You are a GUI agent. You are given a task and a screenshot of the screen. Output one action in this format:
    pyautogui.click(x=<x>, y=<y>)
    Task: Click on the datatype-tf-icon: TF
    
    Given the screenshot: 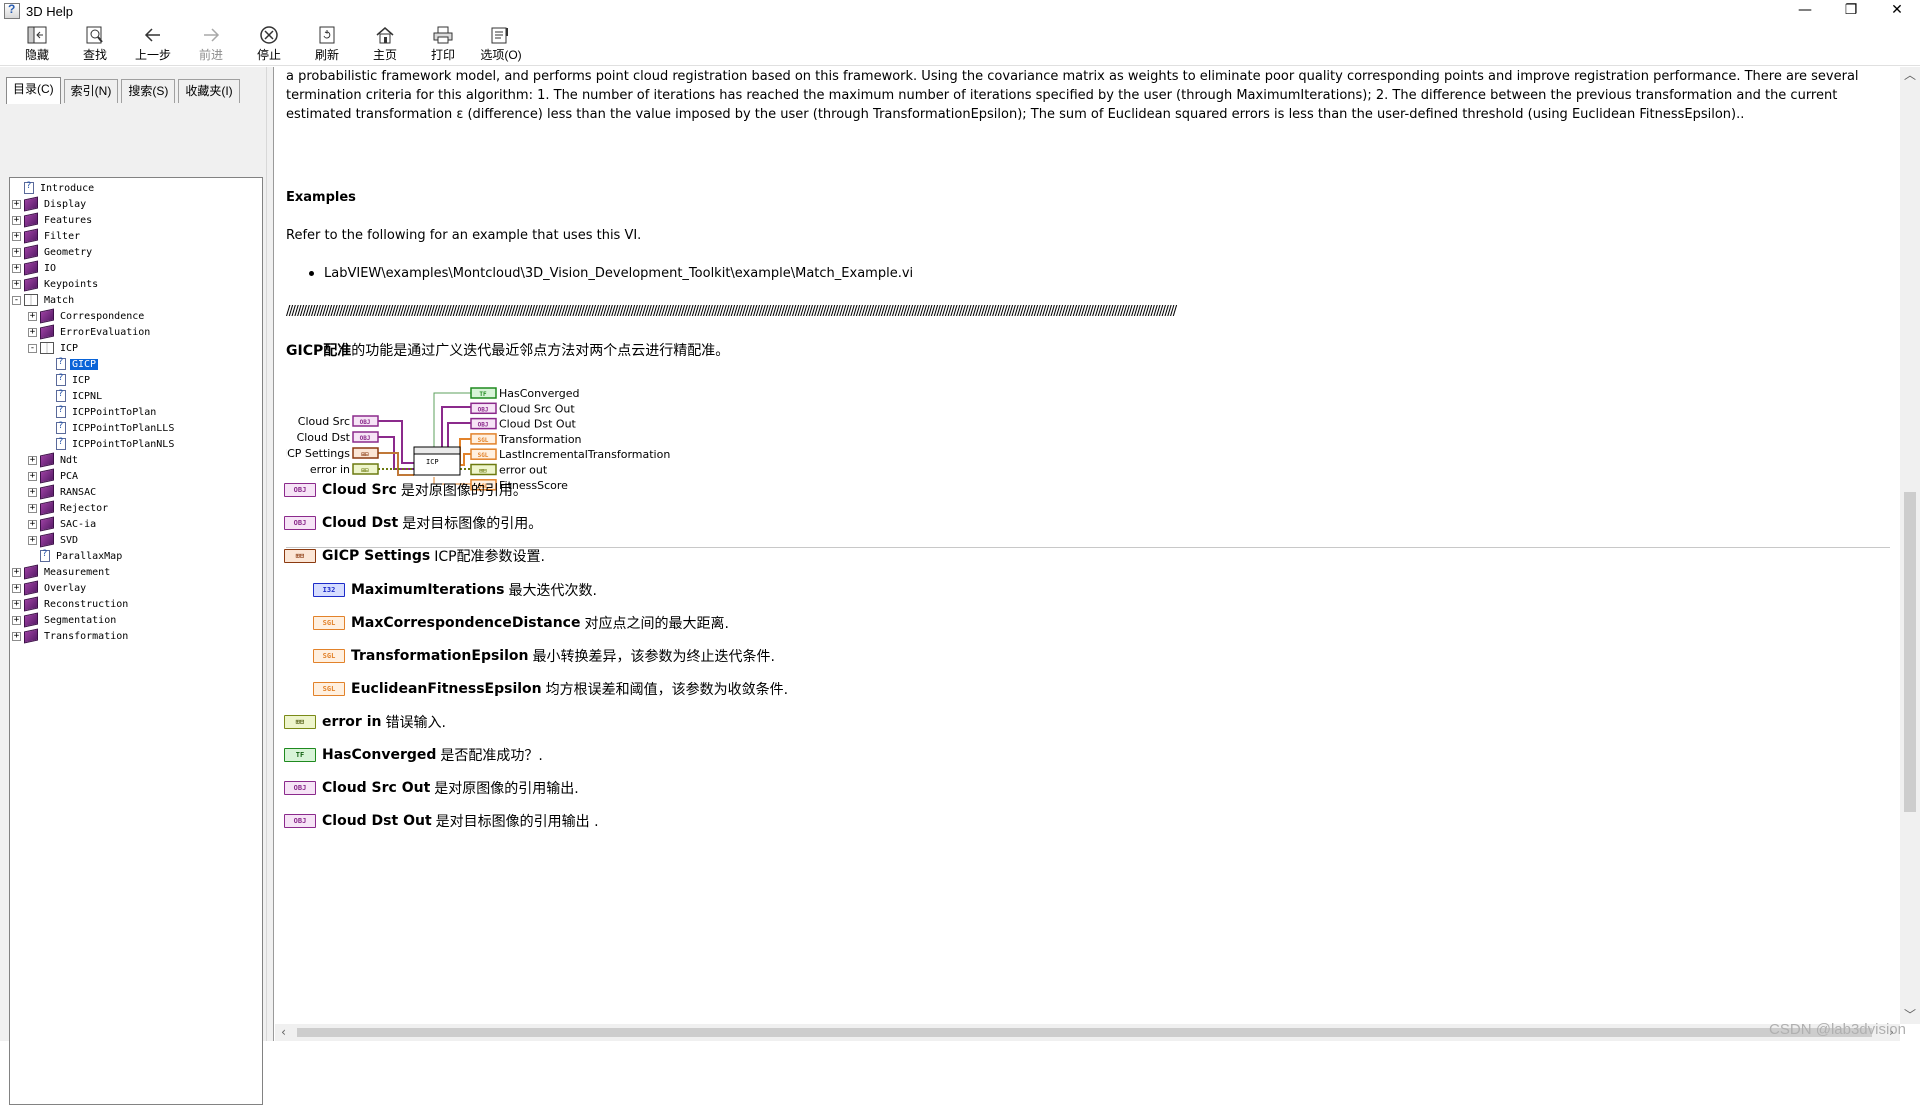 What is the action you would take?
    pyautogui.click(x=300, y=755)
    